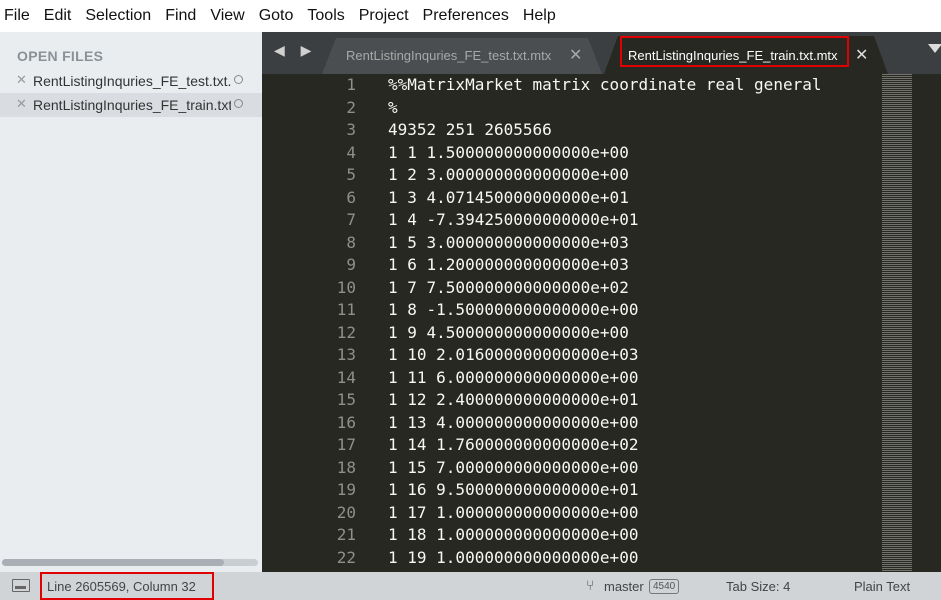 Image resolution: width=941 pixels, height=600 pixels. I want to click on git-changes-badge: 4540, so click(664, 586).